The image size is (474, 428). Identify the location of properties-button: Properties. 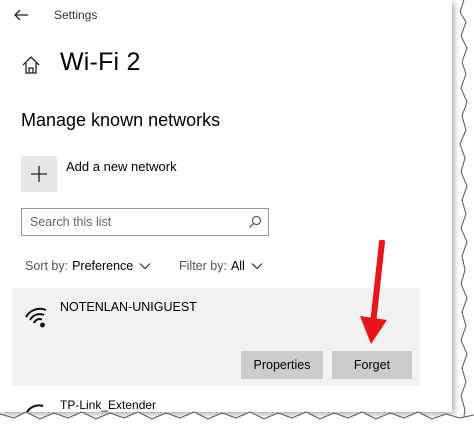
(282, 365).